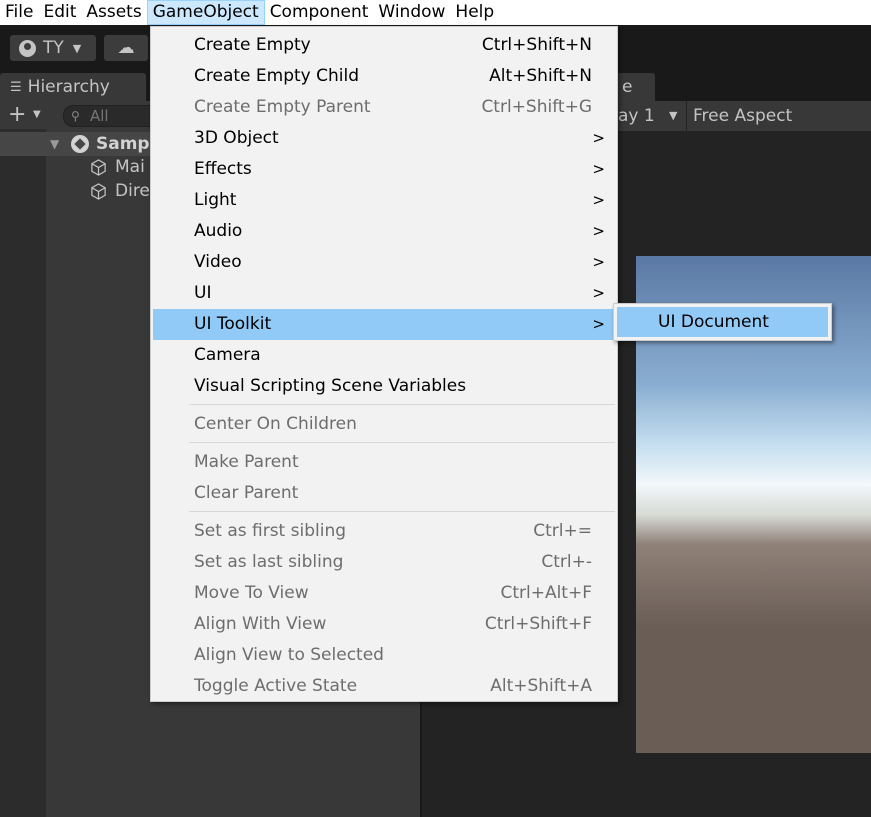 The image size is (871, 817). Describe the element at coordinates (251, 593) in the screenshot. I see `menu-item-label: Move To View` at that location.